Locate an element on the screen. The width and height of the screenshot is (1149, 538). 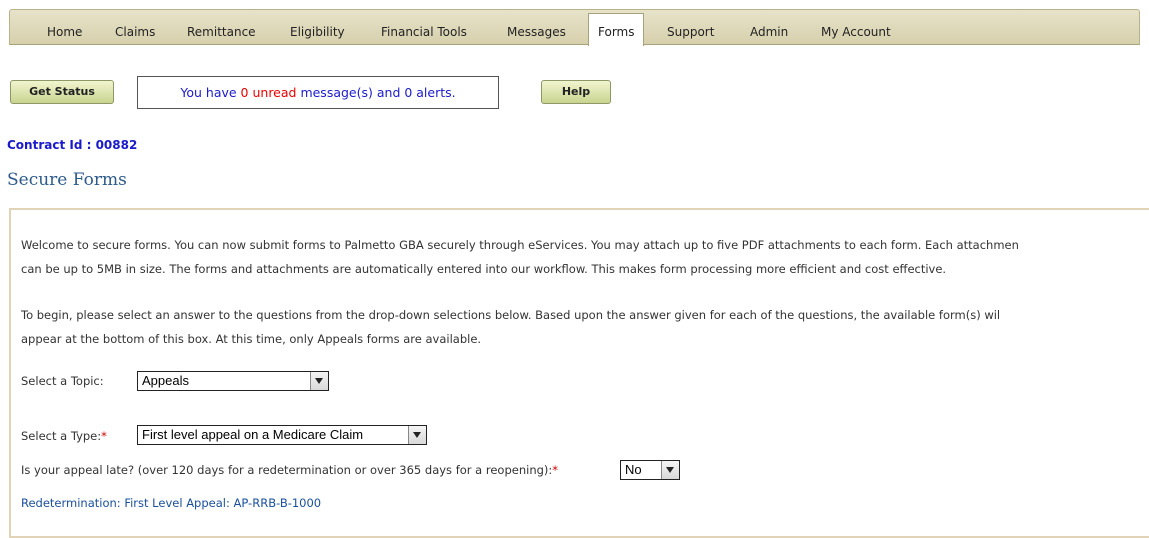
late-select: No is located at coordinates (650, 470).